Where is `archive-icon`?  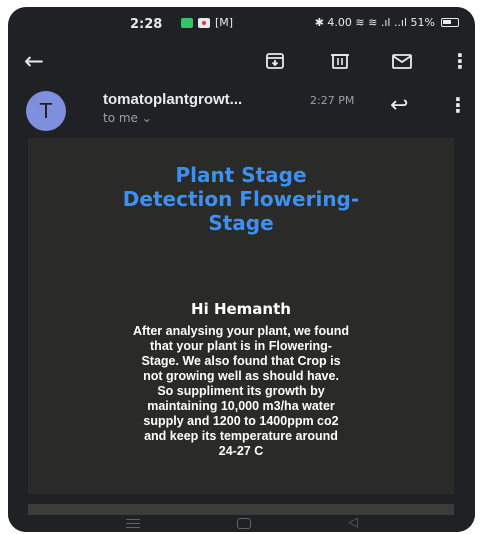
archive-icon is located at coordinates (275, 61).